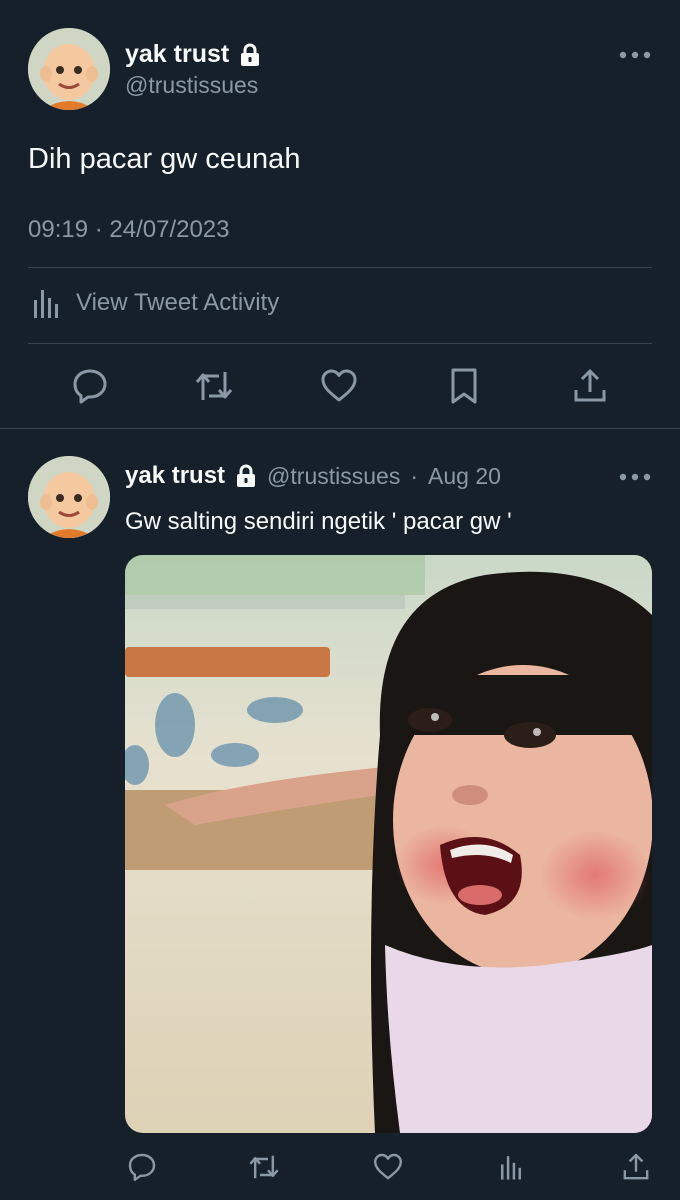  I want to click on tweet-text: Dih pacar gw ceunah, so click(164, 159).